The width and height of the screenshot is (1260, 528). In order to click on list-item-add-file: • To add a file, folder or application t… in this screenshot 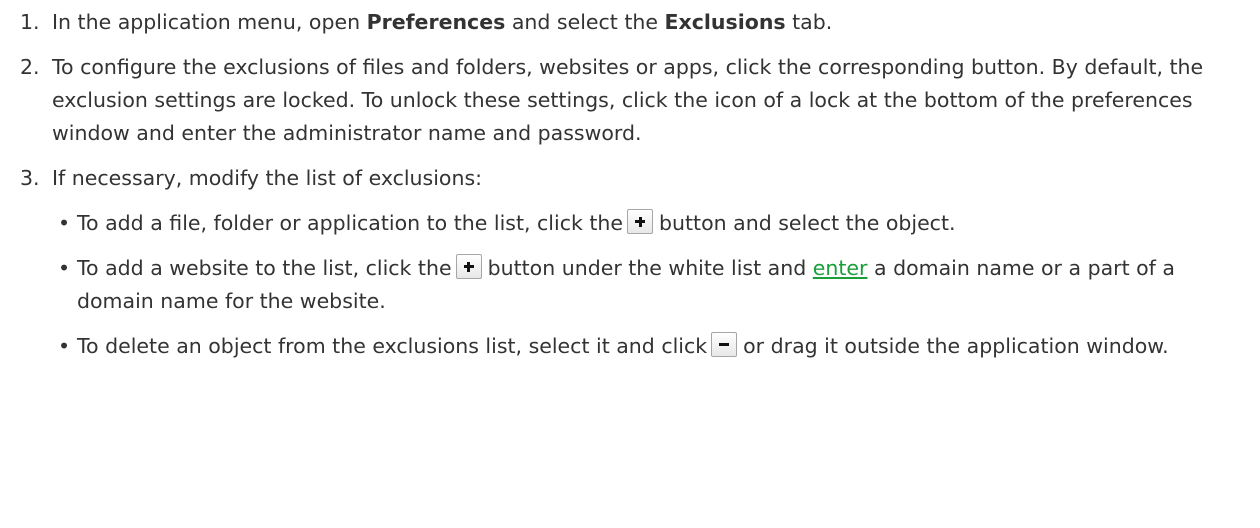, I will do `click(644, 223)`.